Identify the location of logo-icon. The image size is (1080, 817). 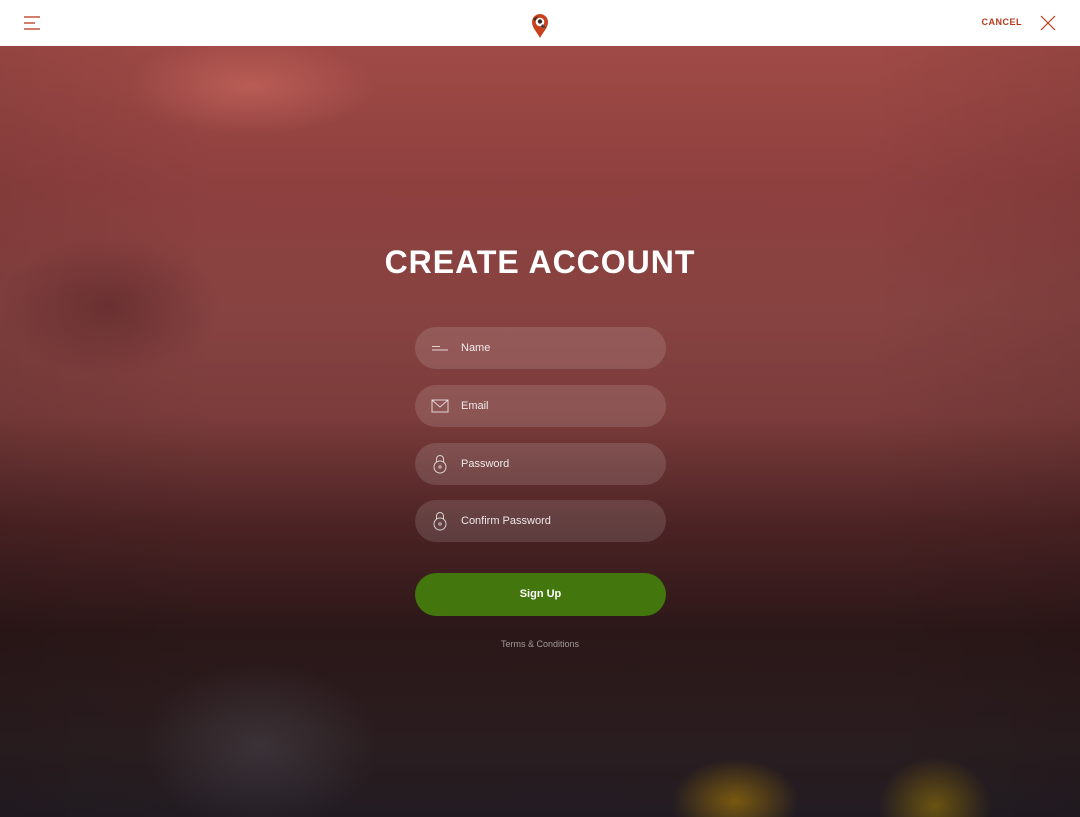
(540, 25).